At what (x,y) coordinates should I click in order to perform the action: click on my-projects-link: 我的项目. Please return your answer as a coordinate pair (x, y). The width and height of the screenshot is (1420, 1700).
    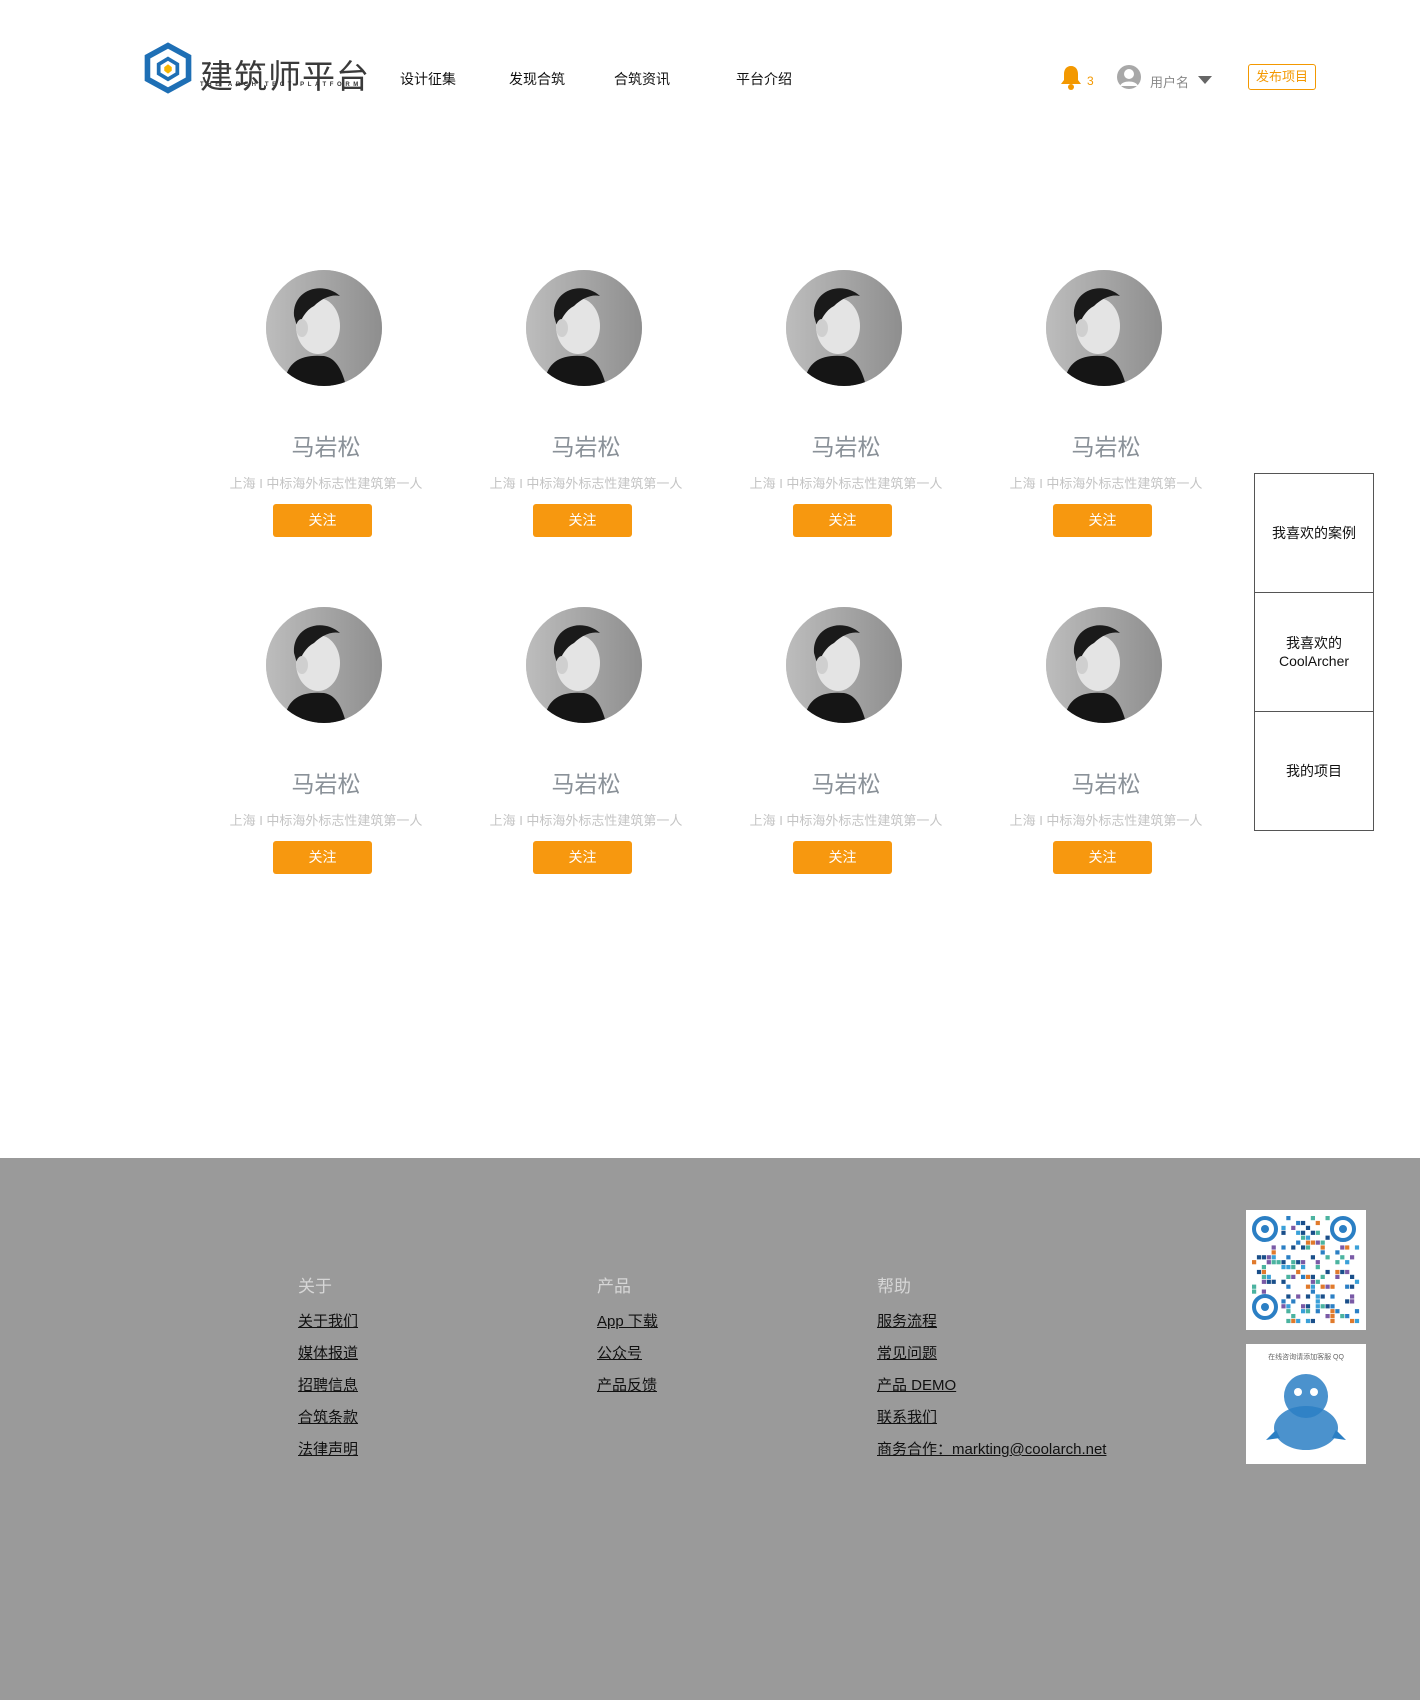
    Looking at the image, I should click on (1314, 771).